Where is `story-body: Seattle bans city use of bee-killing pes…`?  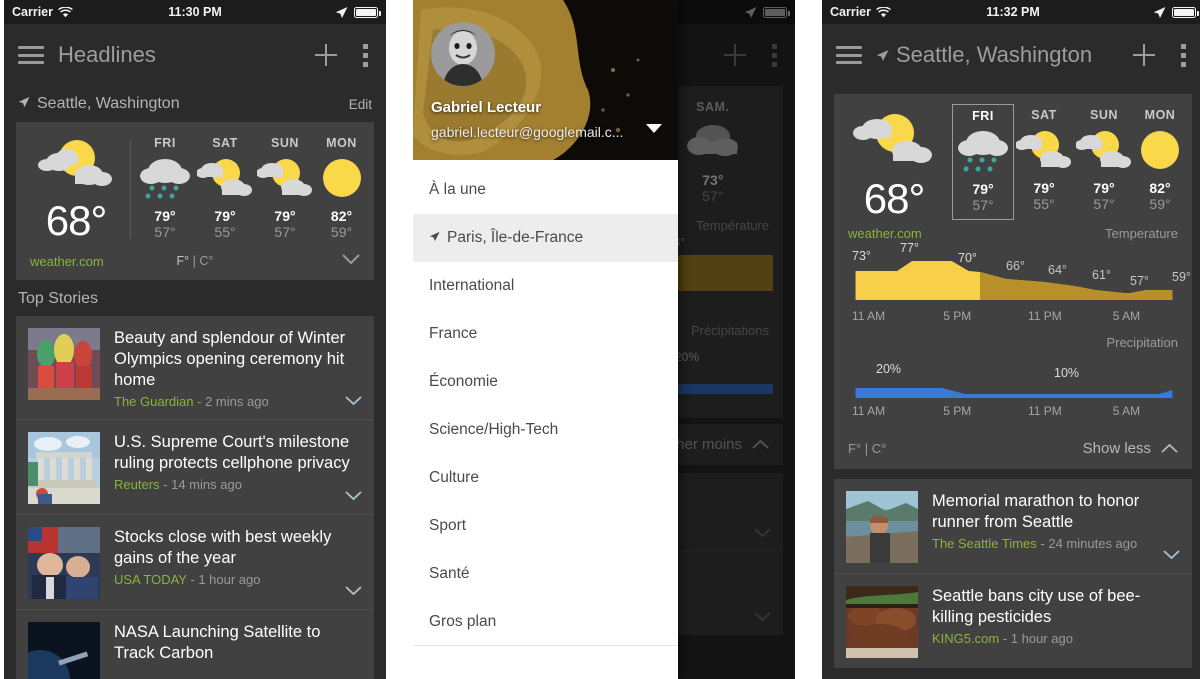 story-body: Seattle bans city use of bee-killing pes… is located at coordinates (1056, 622).